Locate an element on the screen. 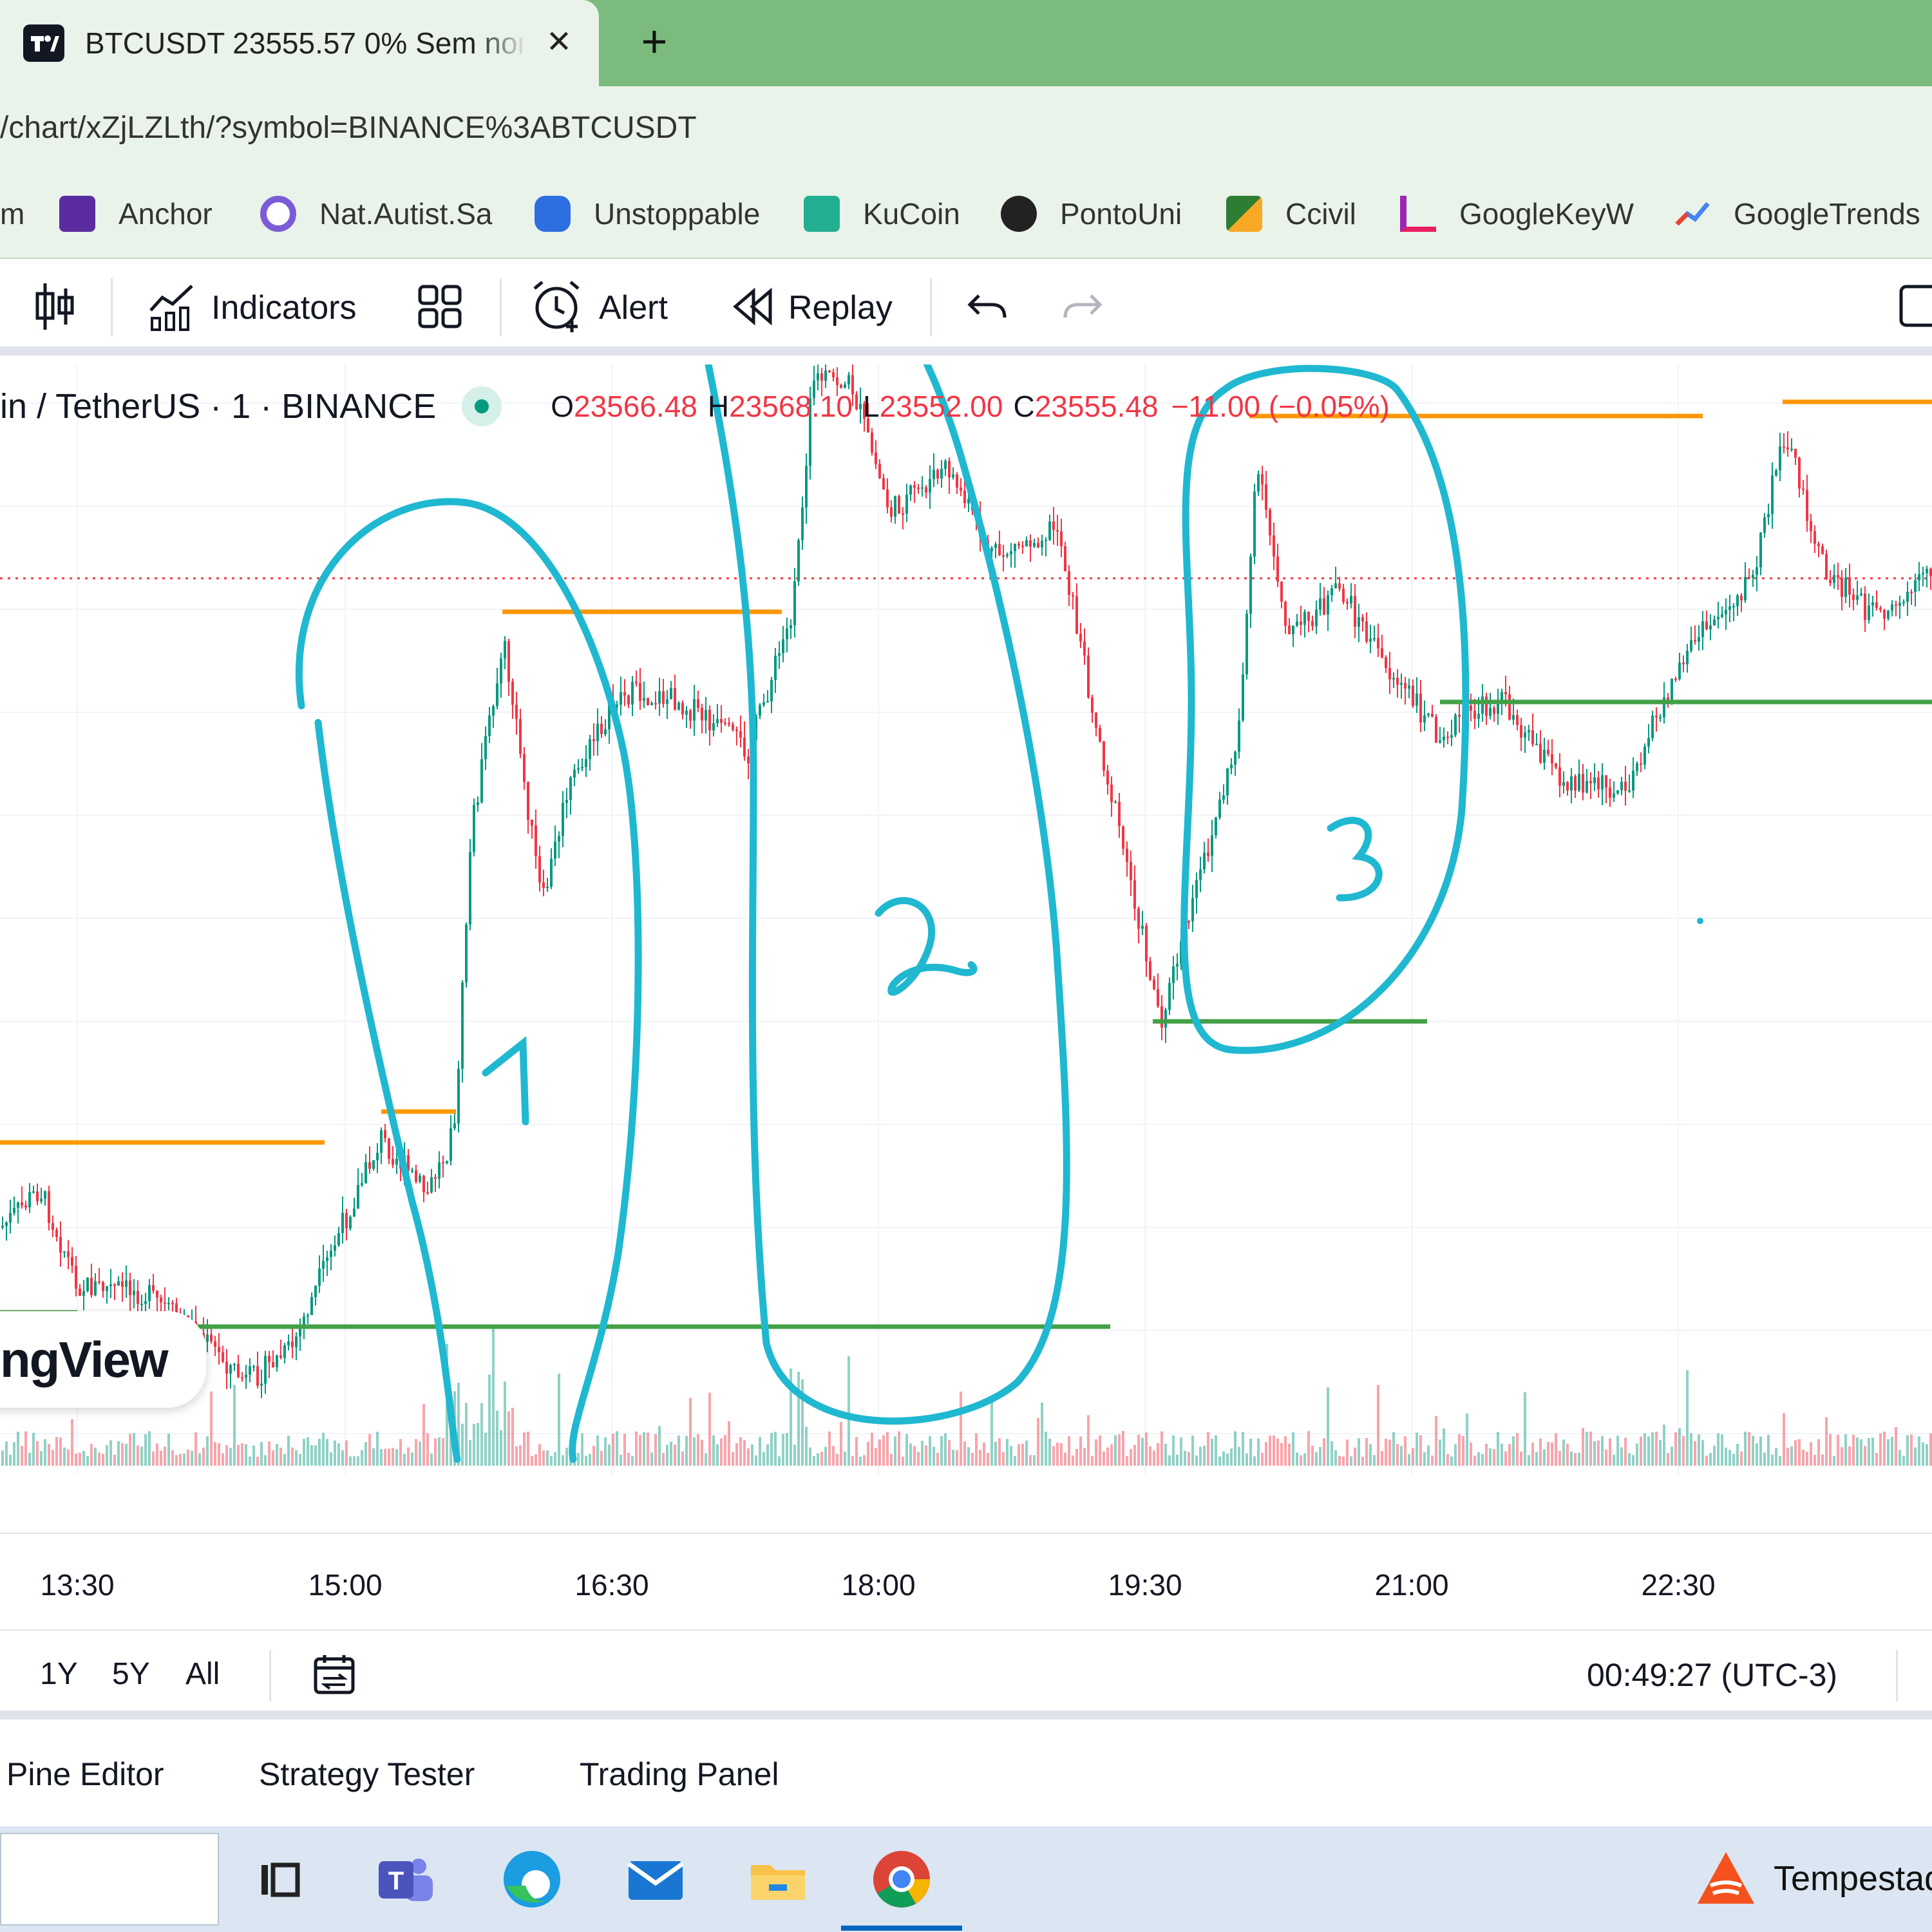  taskbar-search-box is located at coordinates (109, 1880).